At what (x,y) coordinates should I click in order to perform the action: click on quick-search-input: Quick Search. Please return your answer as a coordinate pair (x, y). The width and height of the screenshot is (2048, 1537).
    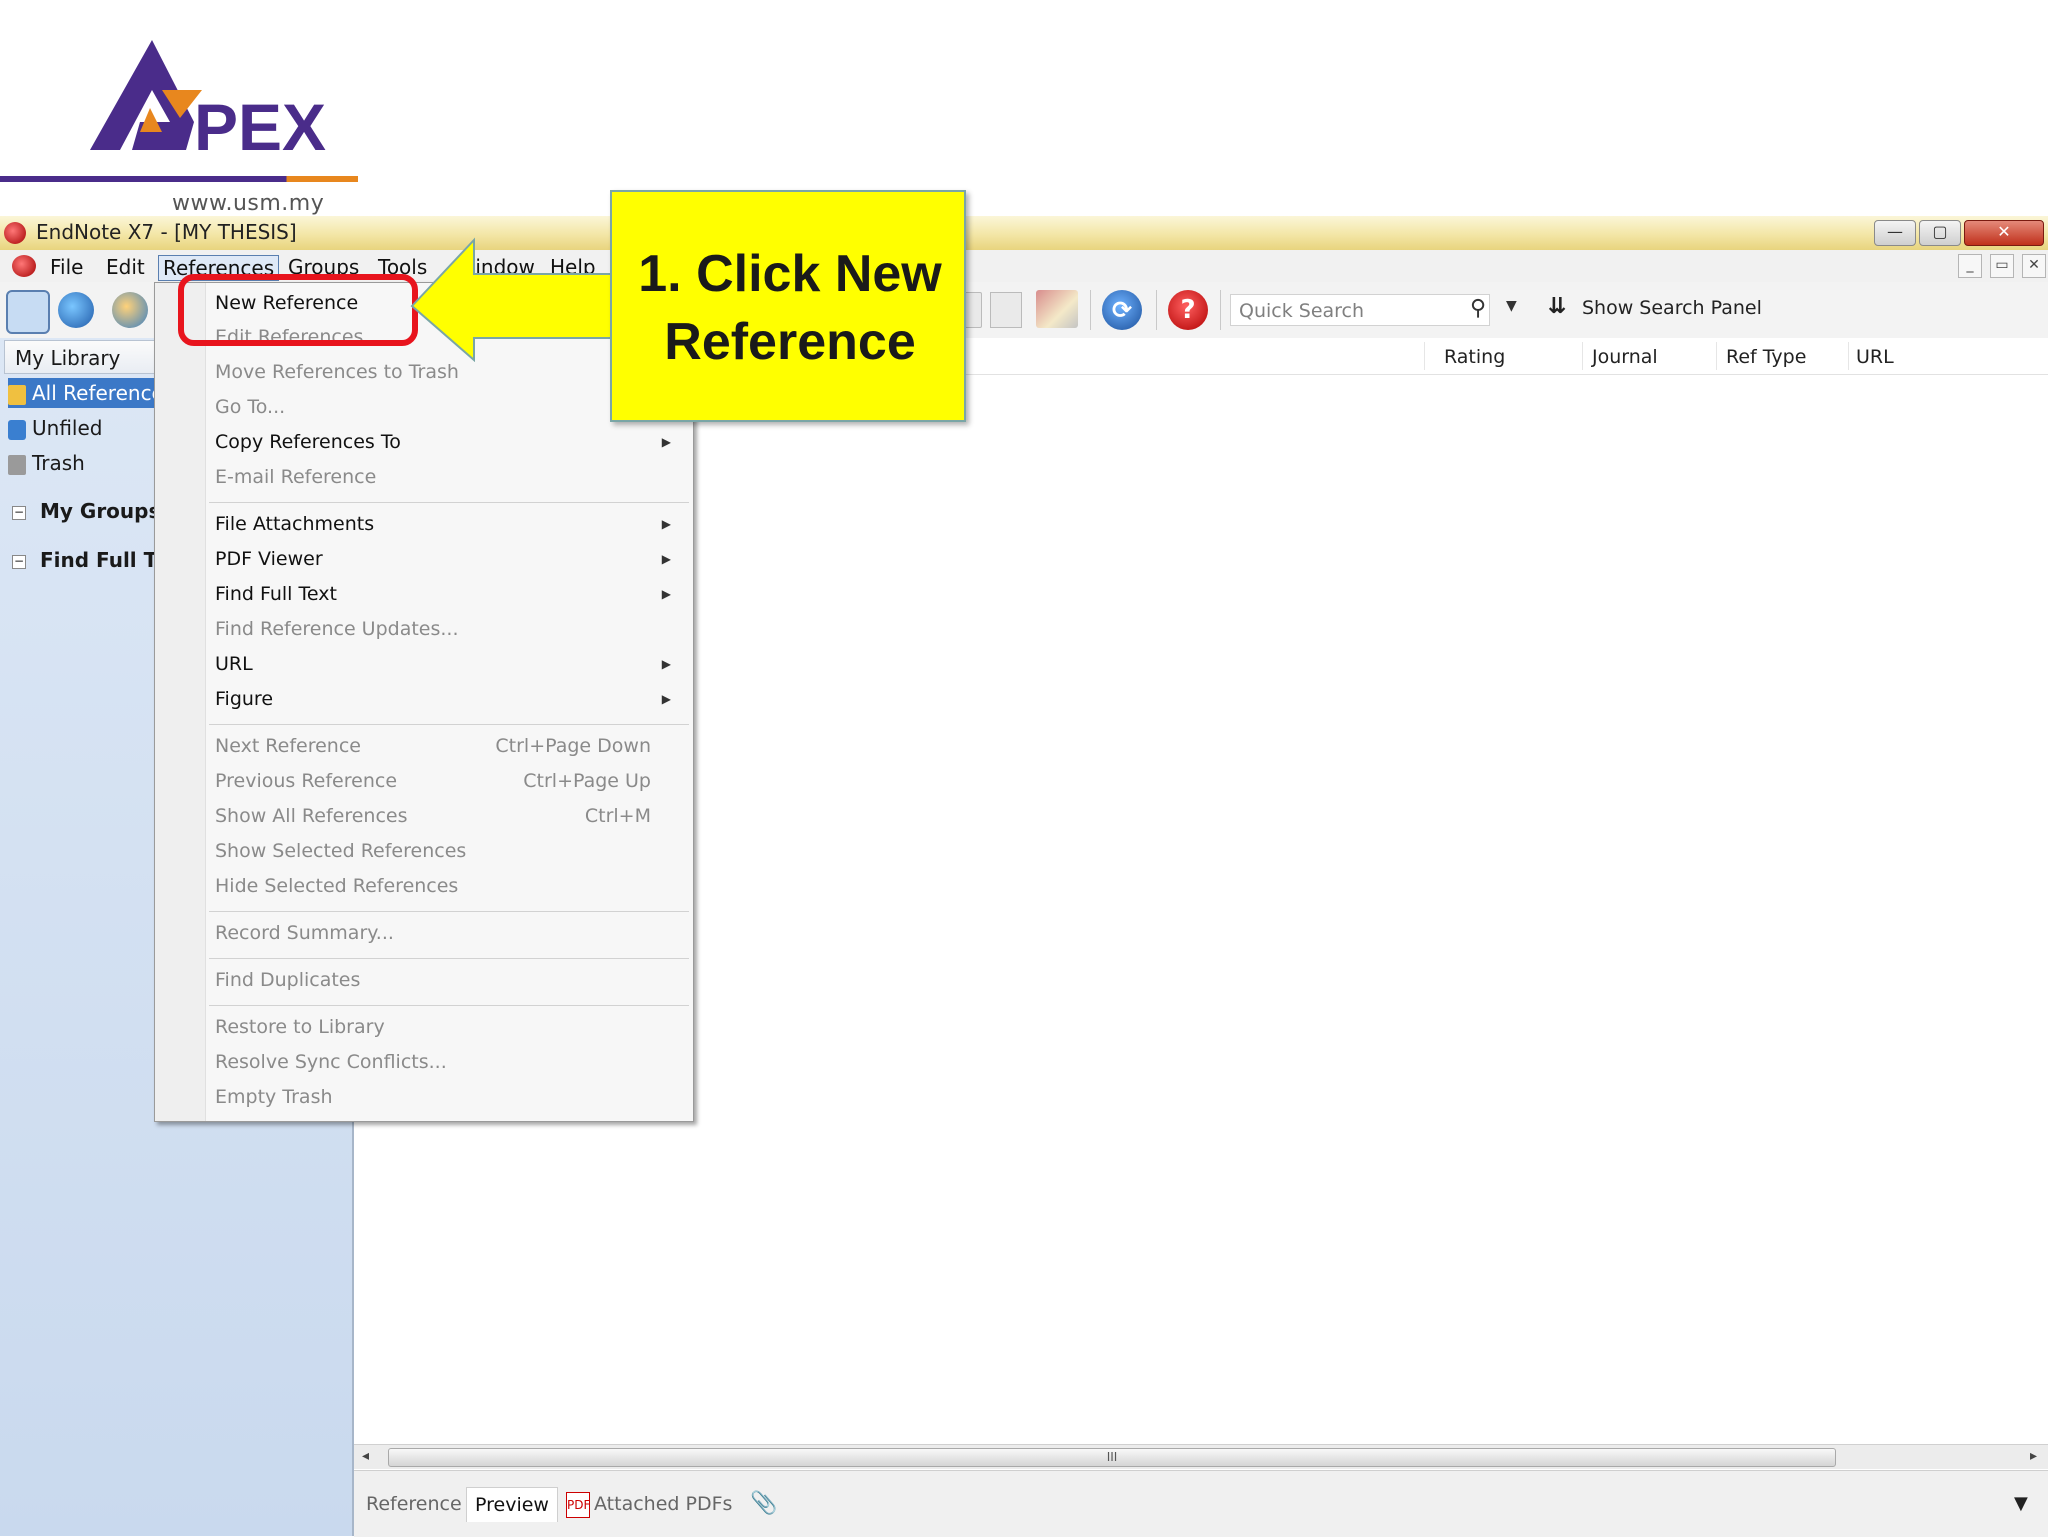
    Looking at the image, I should click on (1360, 310).